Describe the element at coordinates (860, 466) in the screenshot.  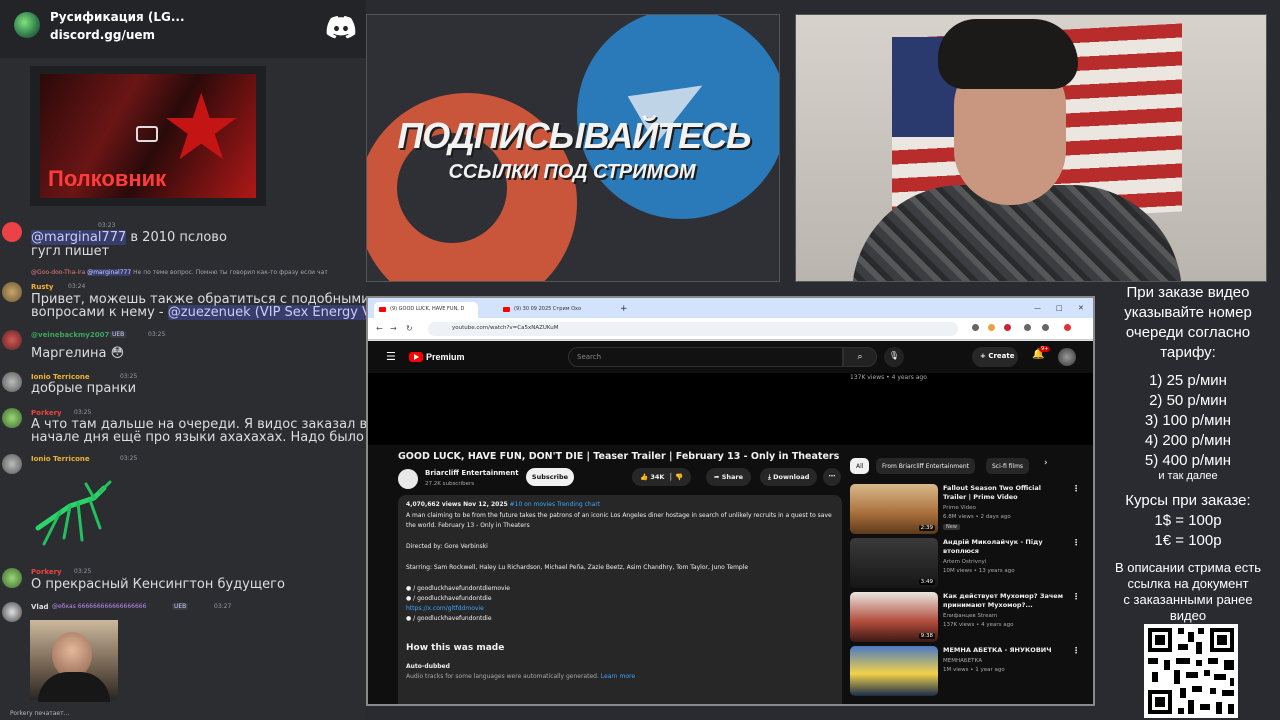
I see `chip-all: All` at that location.